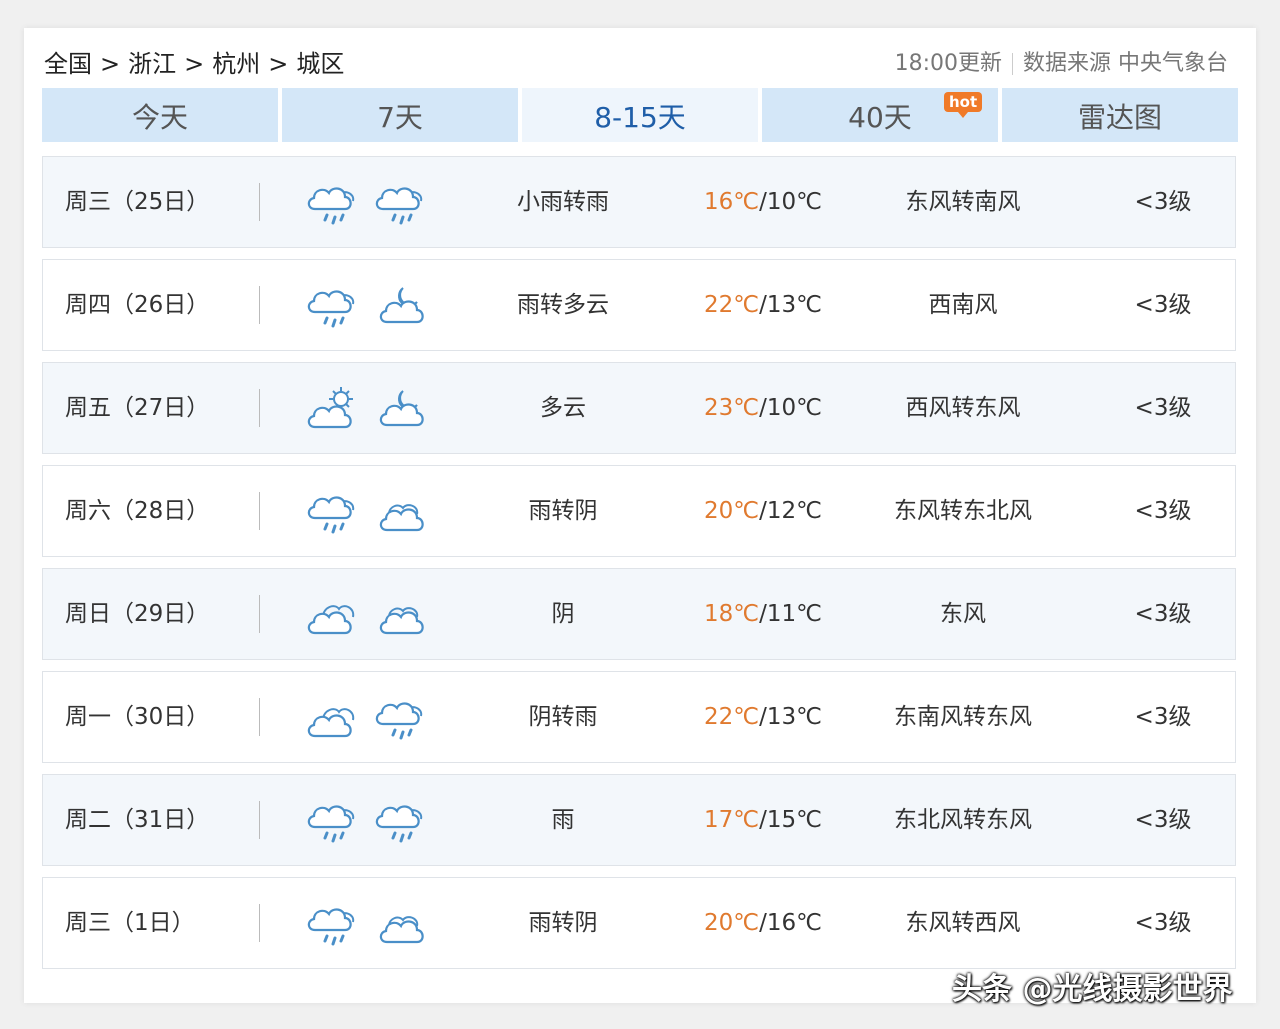 Image resolution: width=1280 pixels, height=1029 pixels. What do you see at coordinates (639, 305) in the screenshot?
I see `forecast-row: 周四（26日） 雨转多云 22℃/13℃ 西南风 <3级` at bounding box center [639, 305].